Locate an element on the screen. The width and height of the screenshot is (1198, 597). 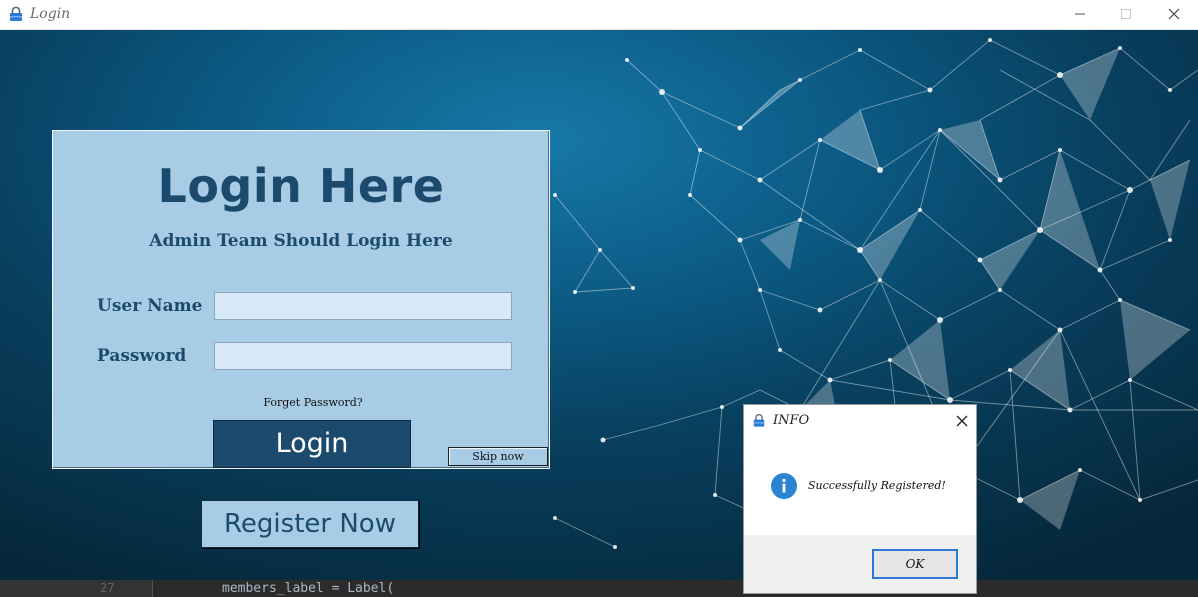
minimize-button is located at coordinates (1081, 14).